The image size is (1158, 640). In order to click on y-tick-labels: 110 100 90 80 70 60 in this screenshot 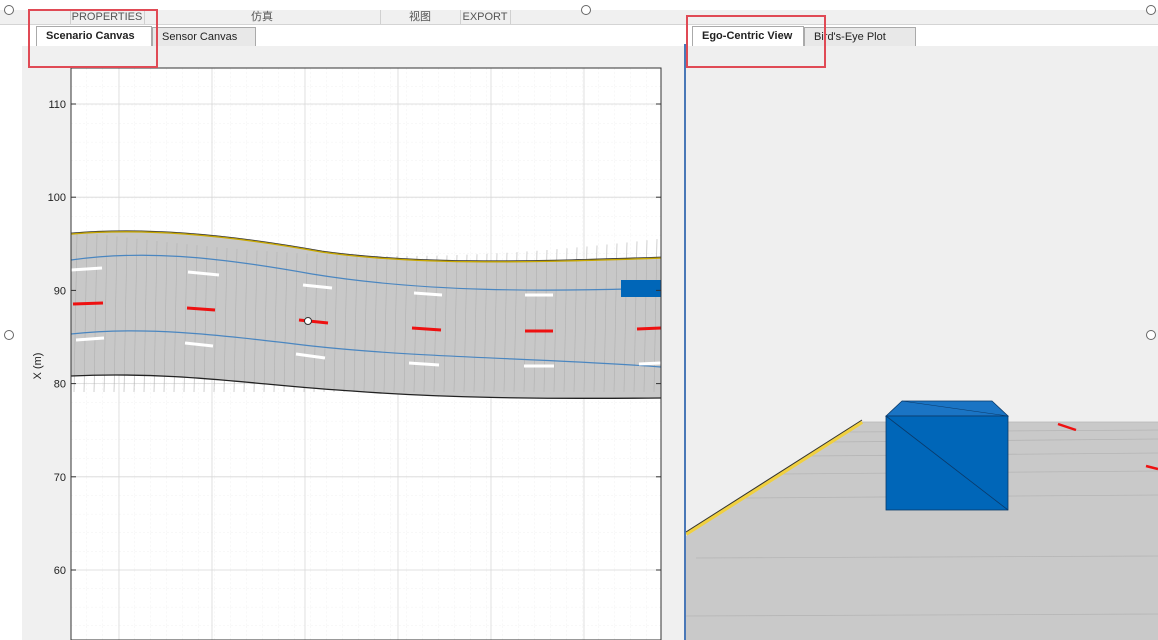, I will do `click(57, 338)`.